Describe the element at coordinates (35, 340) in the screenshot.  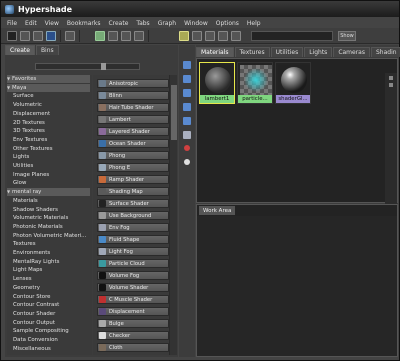
I see `tree-category-item: Data Conversion` at that location.